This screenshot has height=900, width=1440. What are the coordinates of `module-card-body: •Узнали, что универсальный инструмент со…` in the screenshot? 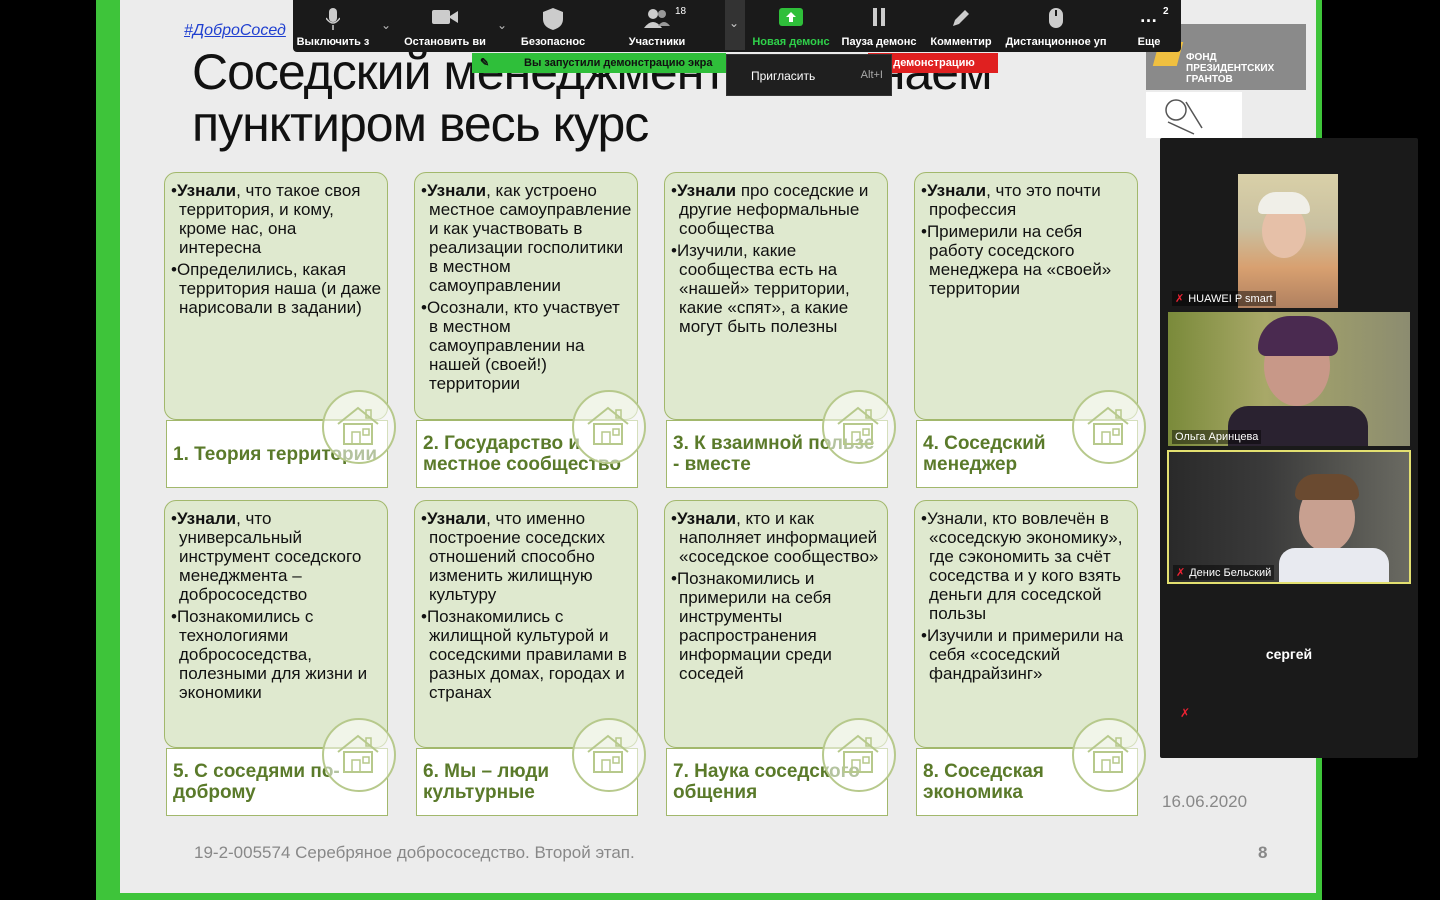 It's located at (276, 624).